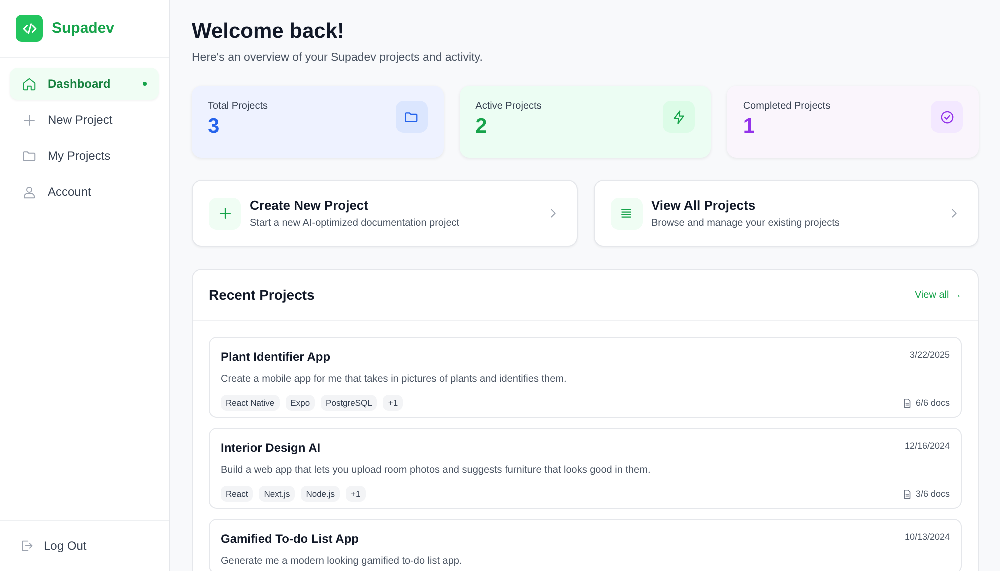 Image resolution: width=1000 pixels, height=571 pixels. I want to click on project-description: Generate me a modern looking gamified to-do list app., so click(342, 561).